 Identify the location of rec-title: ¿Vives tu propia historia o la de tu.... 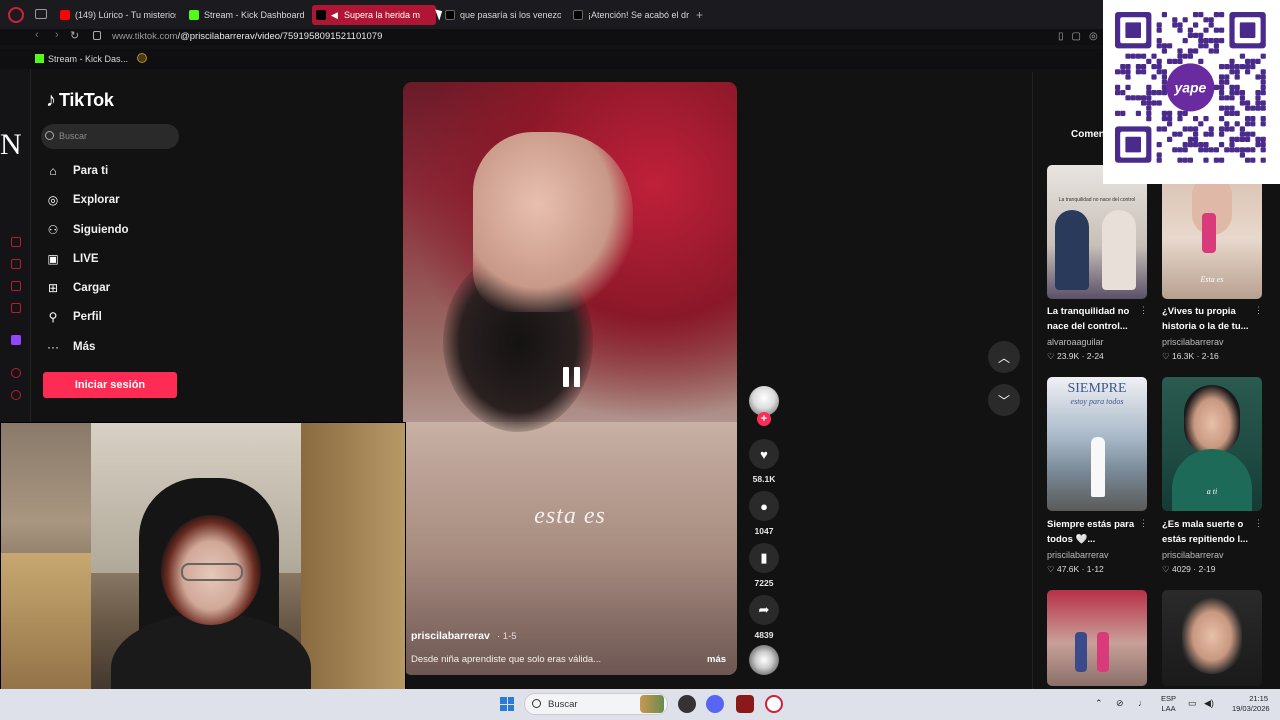
(1207, 319).